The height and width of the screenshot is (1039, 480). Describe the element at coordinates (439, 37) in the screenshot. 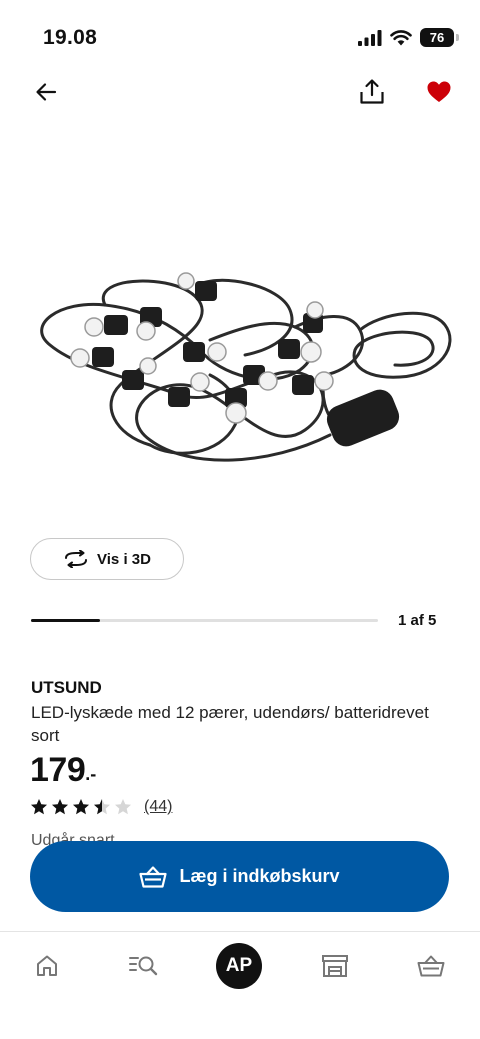

I see `battery-indicator: 76` at that location.